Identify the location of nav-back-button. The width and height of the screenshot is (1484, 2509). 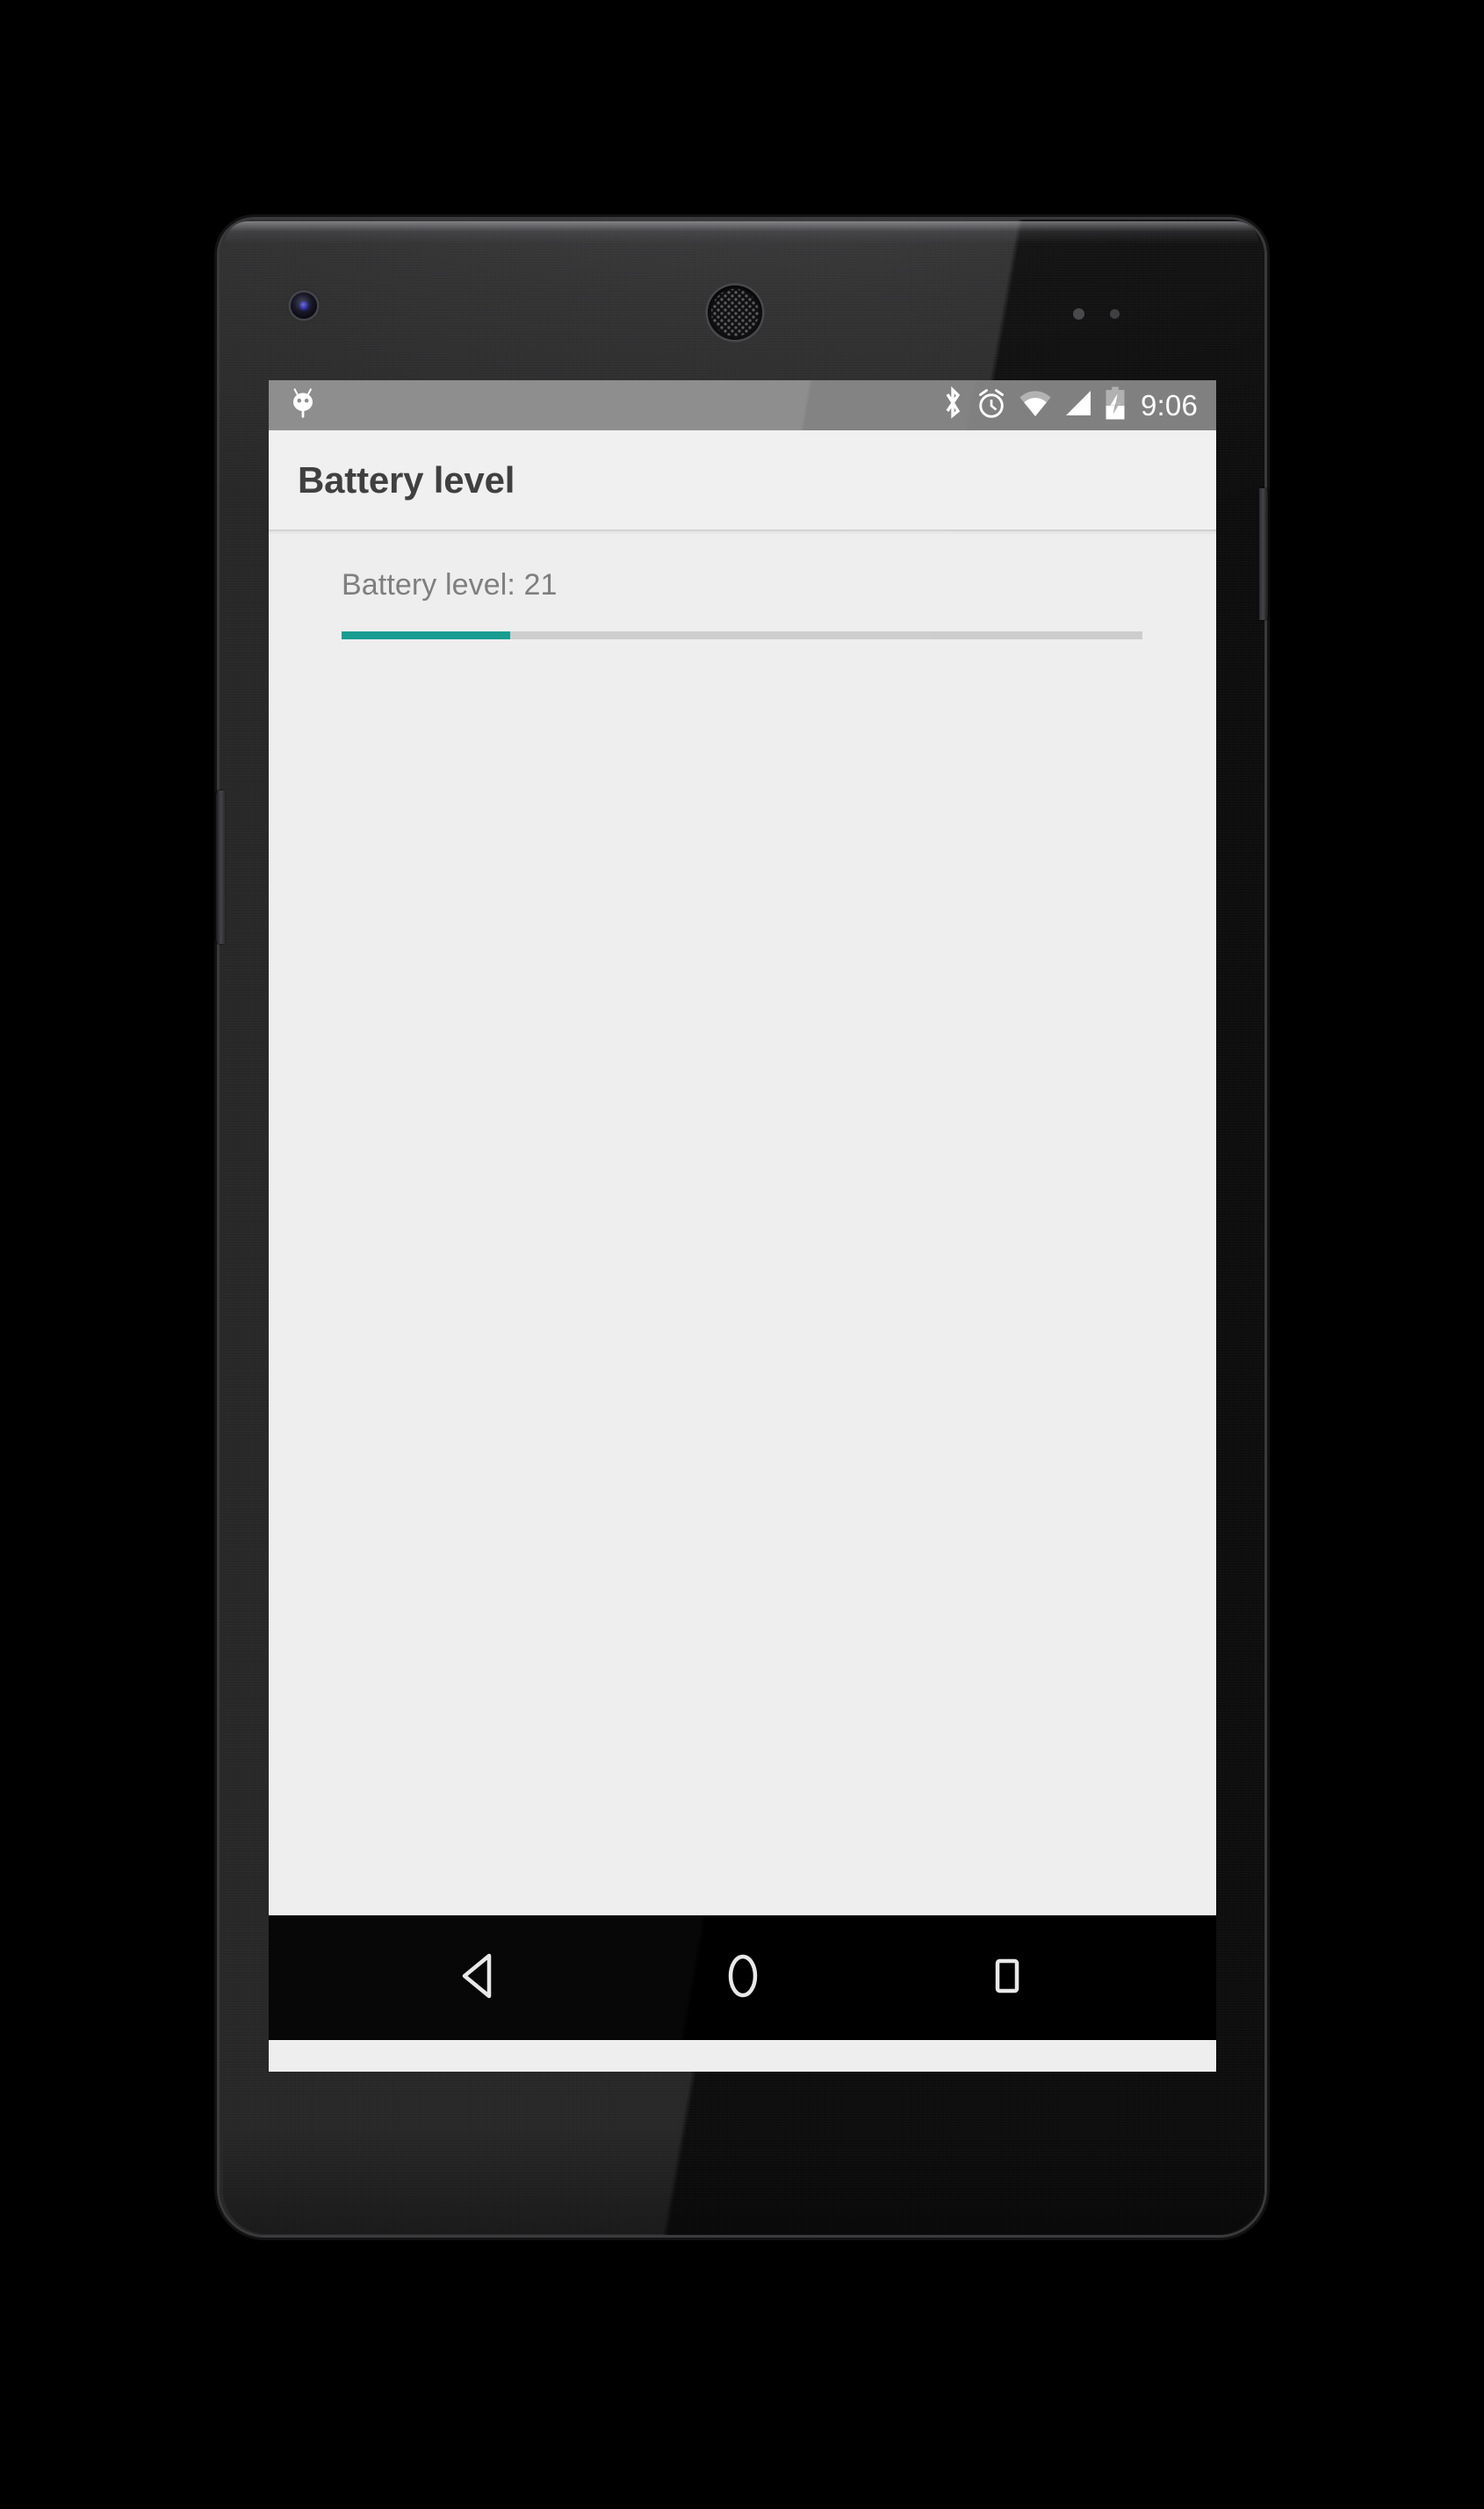
(478, 1977).